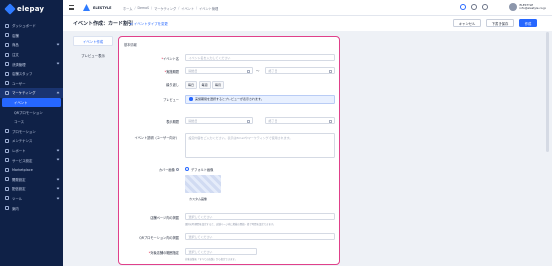 This screenshot has height=266, width=552. I want to click on display-start-input: 開始日, so click(219, 120).